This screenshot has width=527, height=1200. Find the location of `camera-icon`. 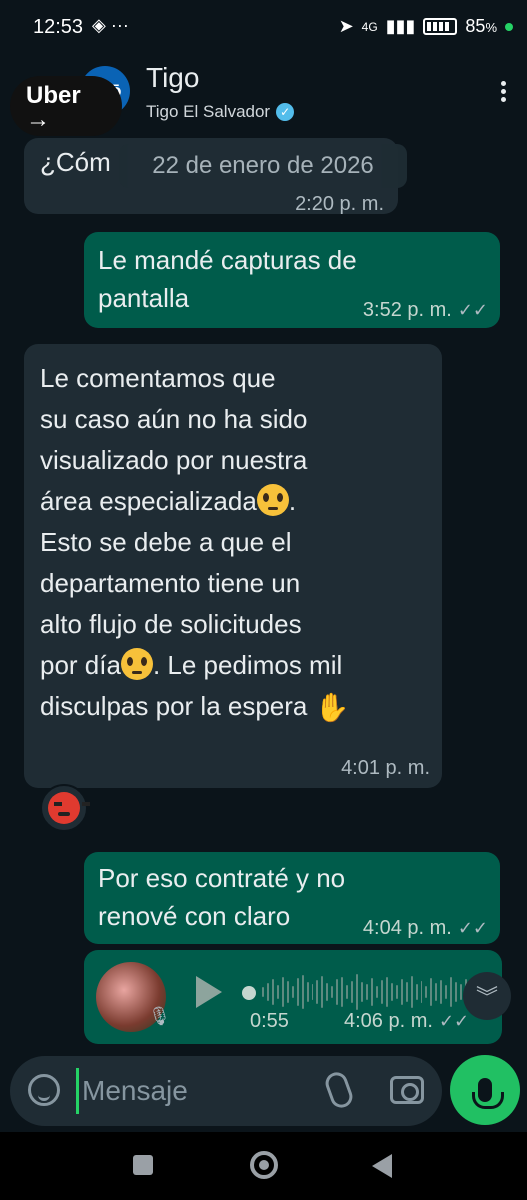

camera-icon is located at coordinates (407, 1090).